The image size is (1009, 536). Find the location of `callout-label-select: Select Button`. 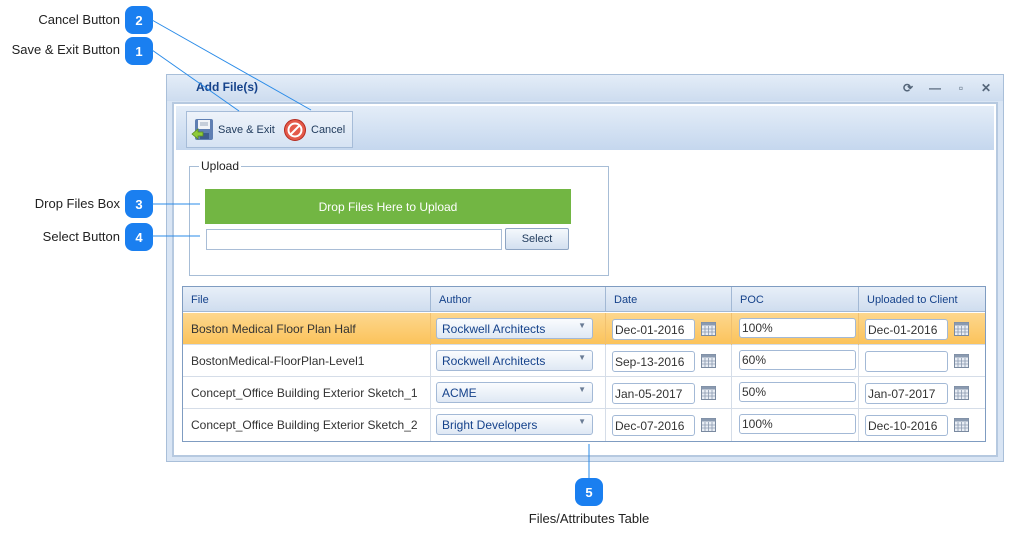

callout-label-select: Select Button is located at coordinates (81, 236).